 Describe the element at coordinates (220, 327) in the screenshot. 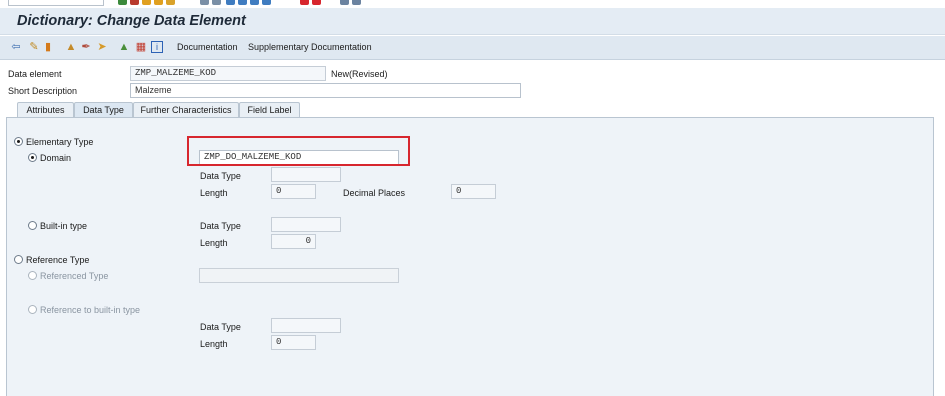

I see `reference-data-type-label: Data Type` at that location.